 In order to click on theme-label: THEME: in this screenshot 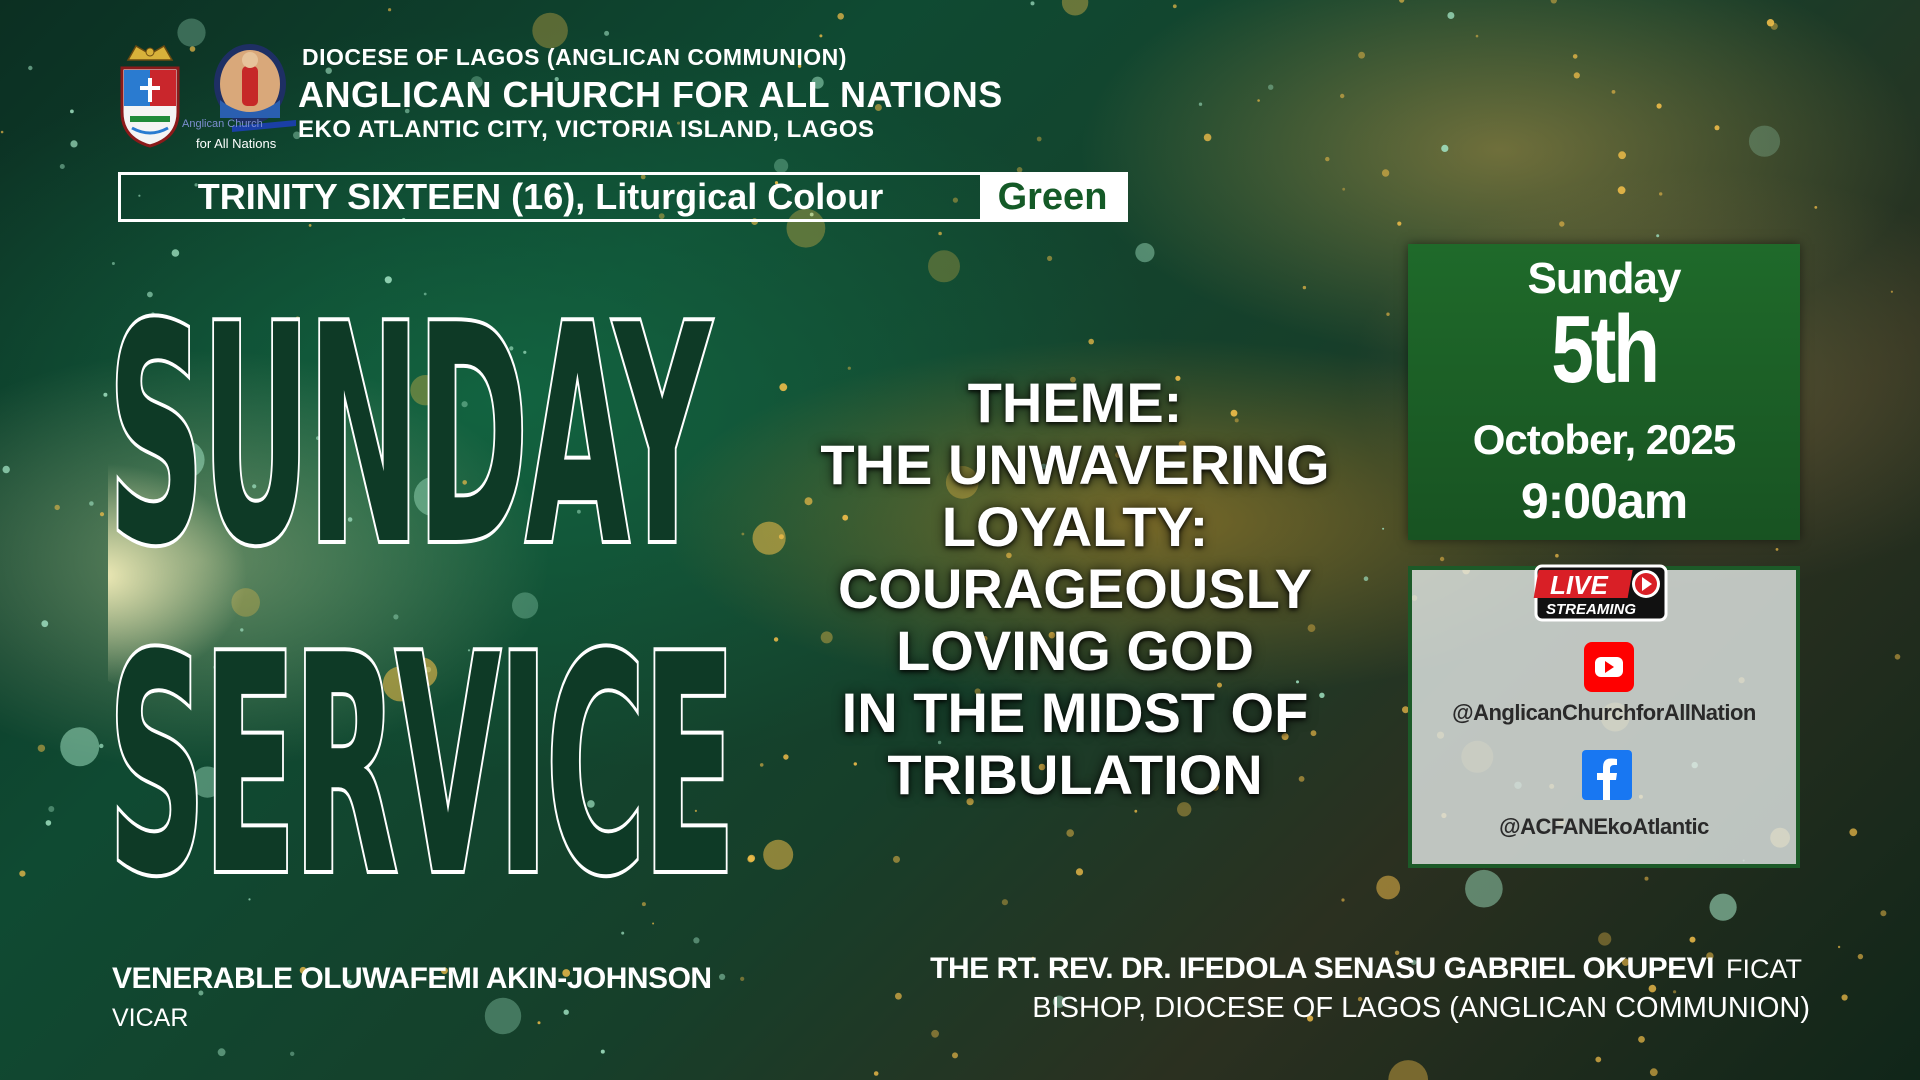, I will do `click(1075, 402)`.